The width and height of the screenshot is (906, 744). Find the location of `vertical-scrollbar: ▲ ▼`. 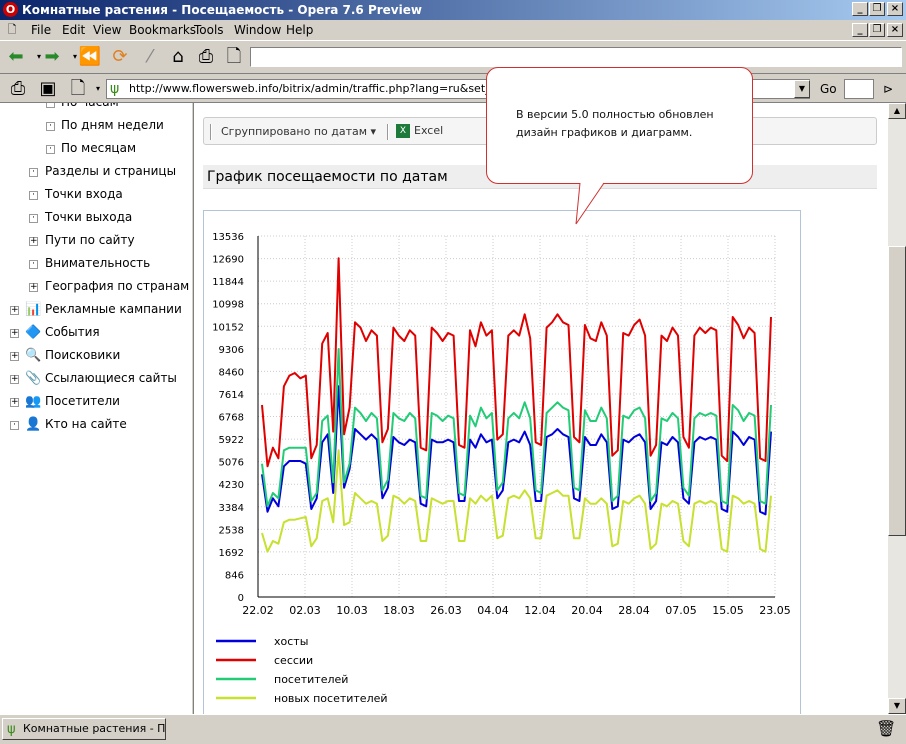

vertical-scrollbar: ▲ ▼ is located at coordinates (897, 408).